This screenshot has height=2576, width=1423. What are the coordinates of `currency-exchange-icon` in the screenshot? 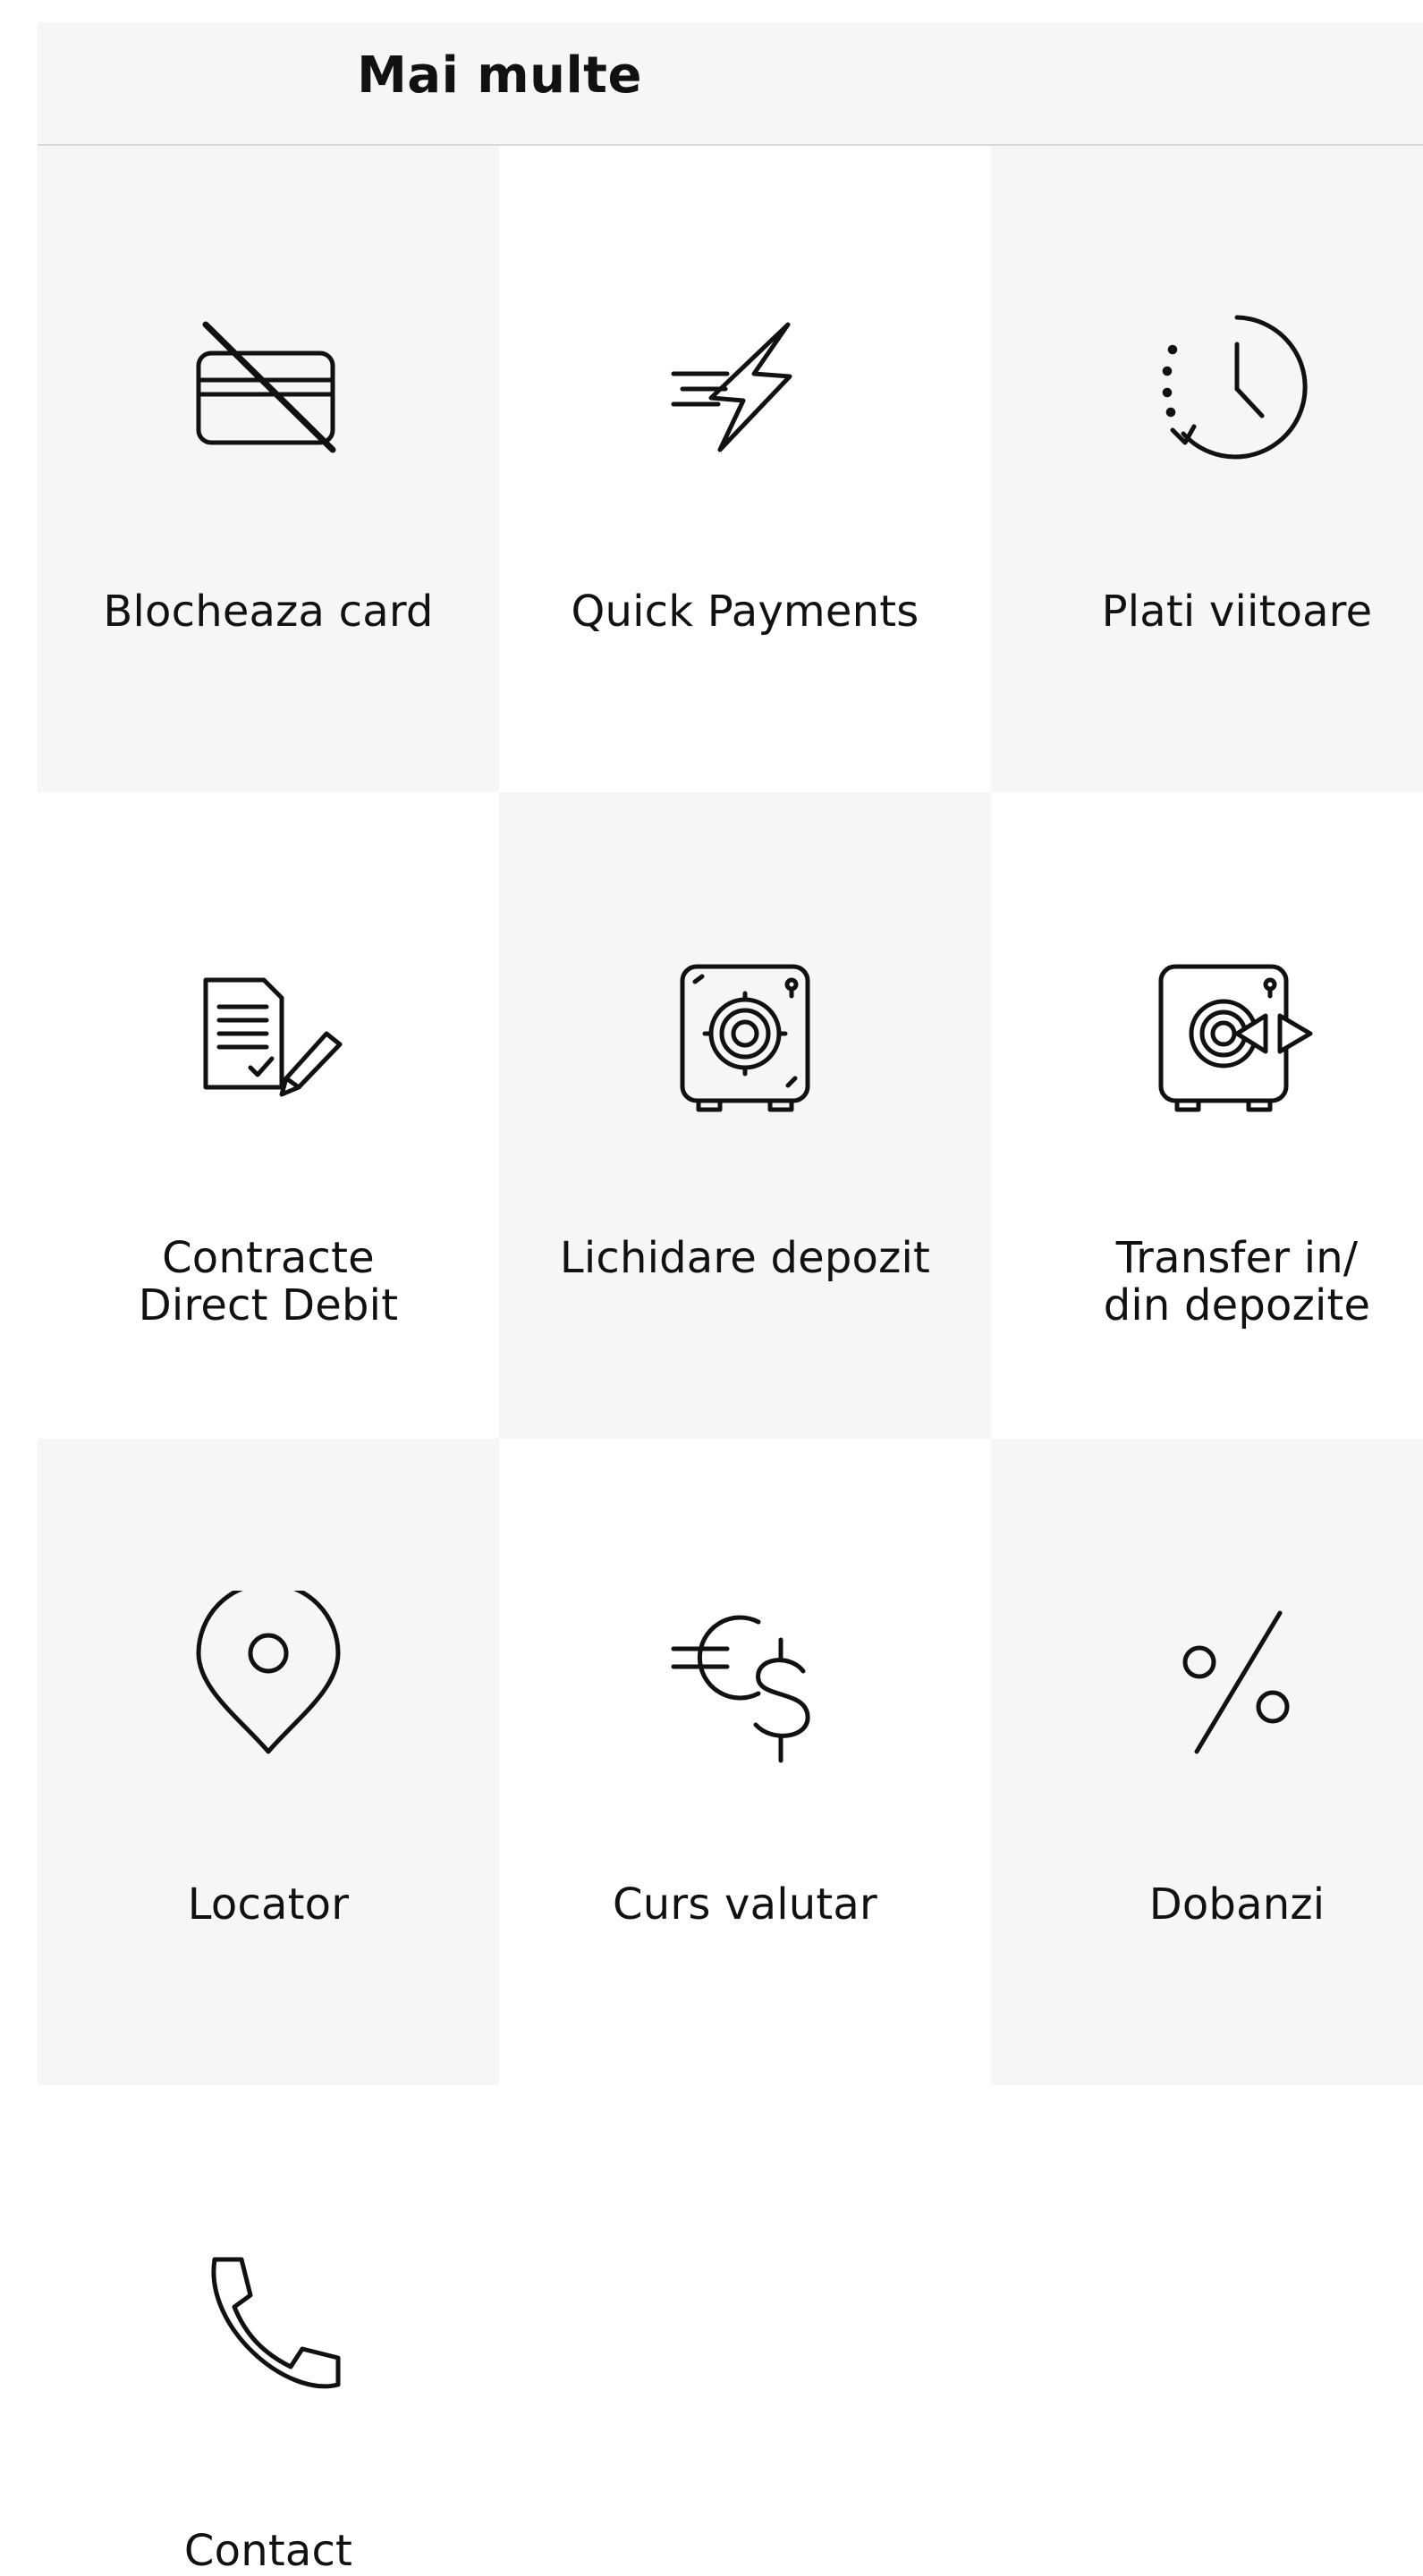 It's located at (745, 1680).